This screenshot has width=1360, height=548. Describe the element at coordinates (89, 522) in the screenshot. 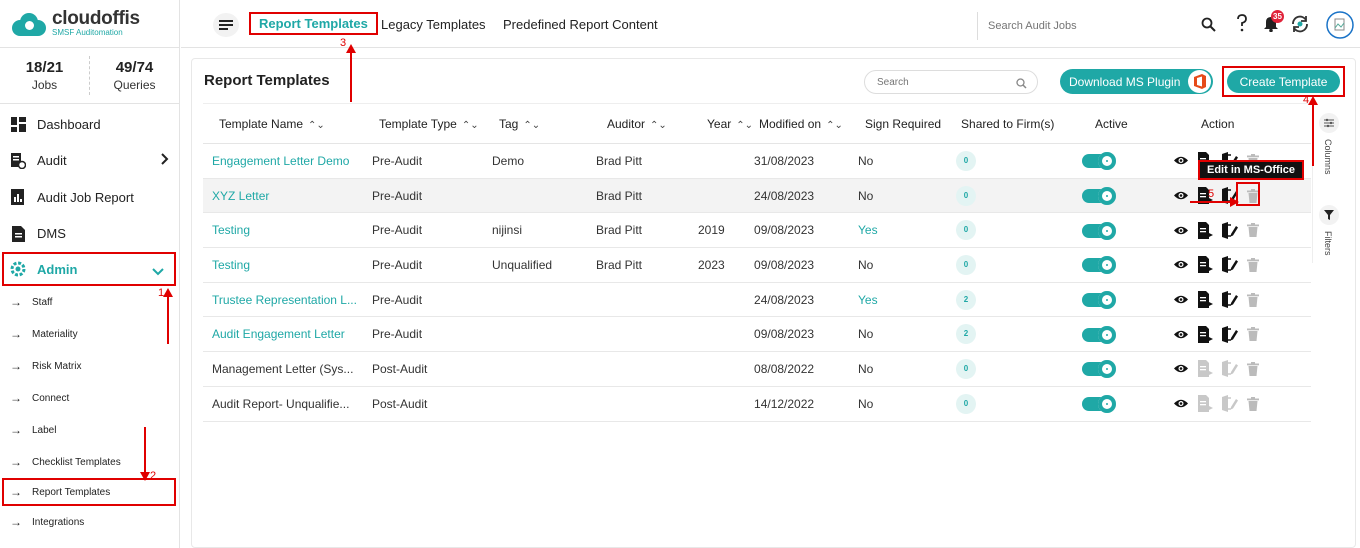

I see `sidebar-subitem-integrations: → Integrations` at that location.